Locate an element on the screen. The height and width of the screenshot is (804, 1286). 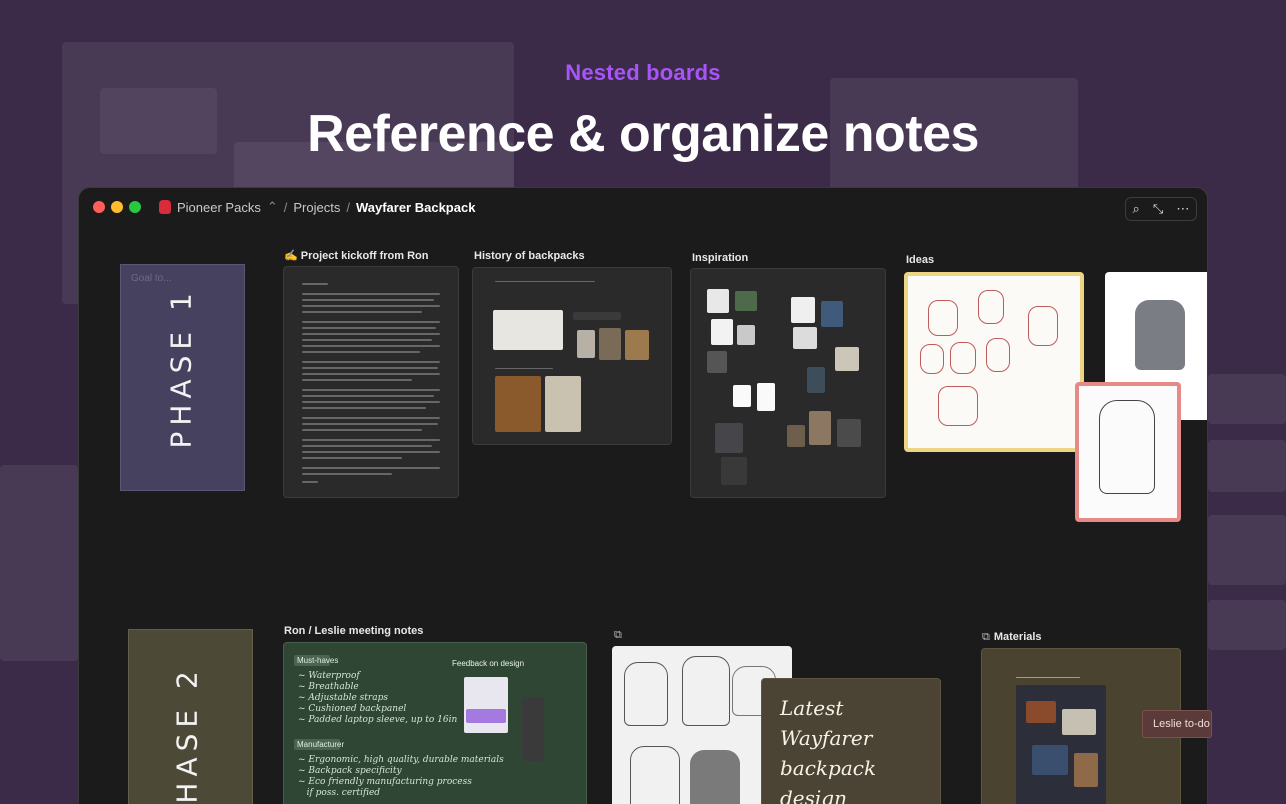
board-title-history: History of backpacks is located at coordinates (529, 256).